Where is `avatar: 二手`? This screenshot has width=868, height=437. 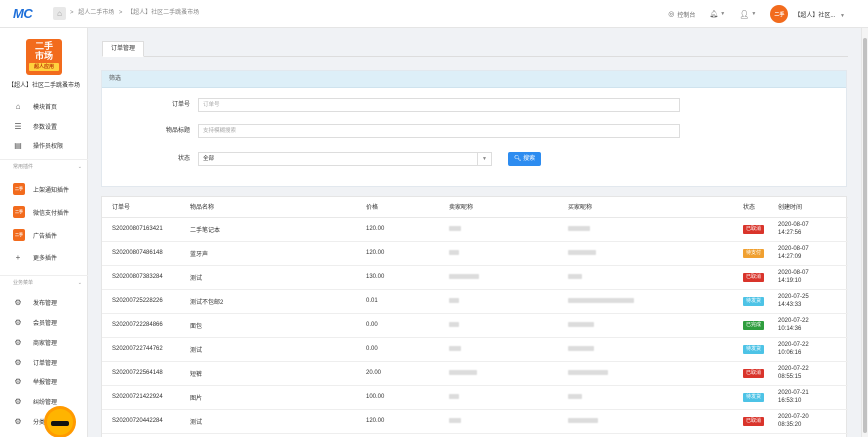
avatar: 二手 is located at coordinates (779, 14).